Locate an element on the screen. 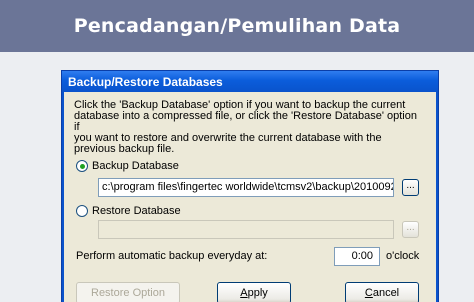  cancel-button: Cancel is located at coordinates (382, 292).